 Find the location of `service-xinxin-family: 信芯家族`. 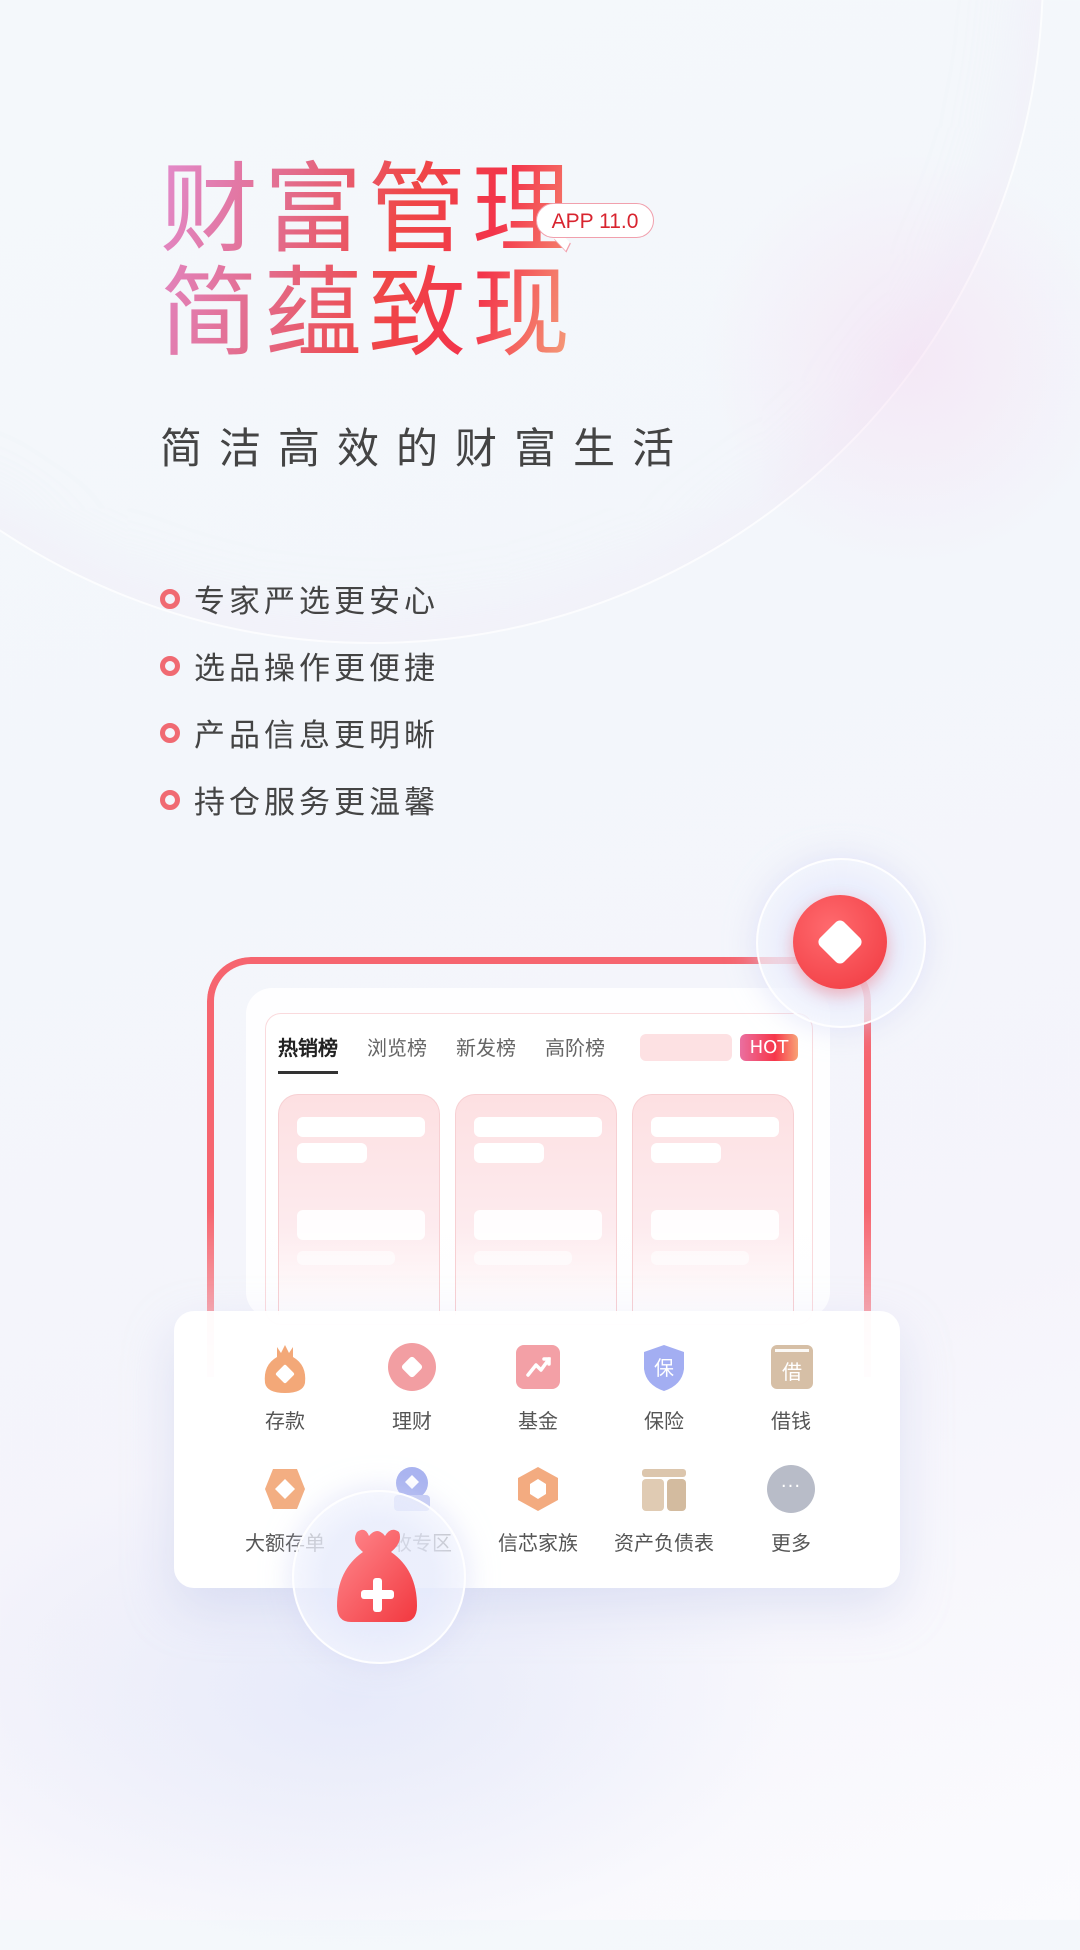

service-xinxin-family: 信芯家族 is located at coordinates (538, 1510).